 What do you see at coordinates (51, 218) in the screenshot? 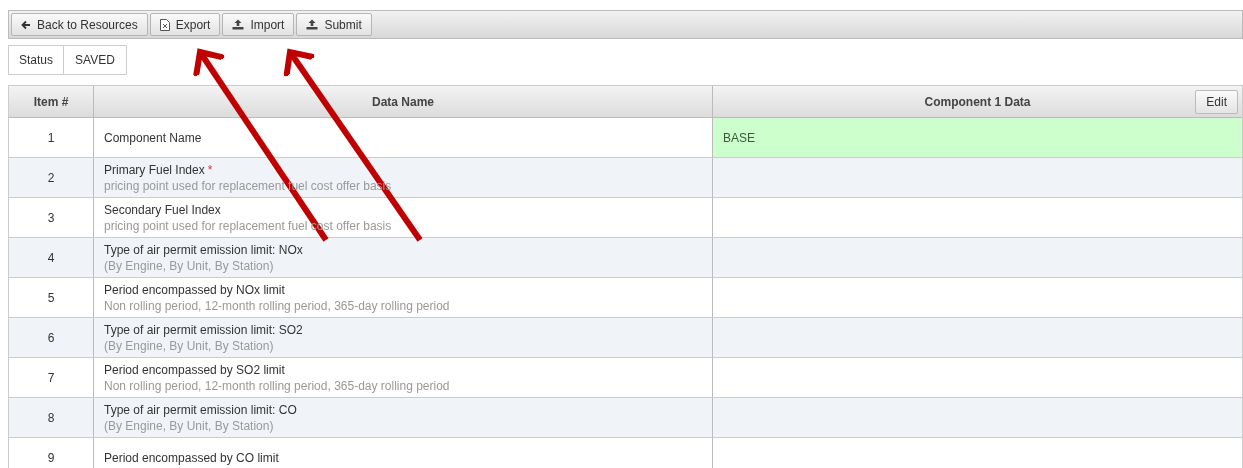
I see `item-number: 3` at bounding box center [51, 218].